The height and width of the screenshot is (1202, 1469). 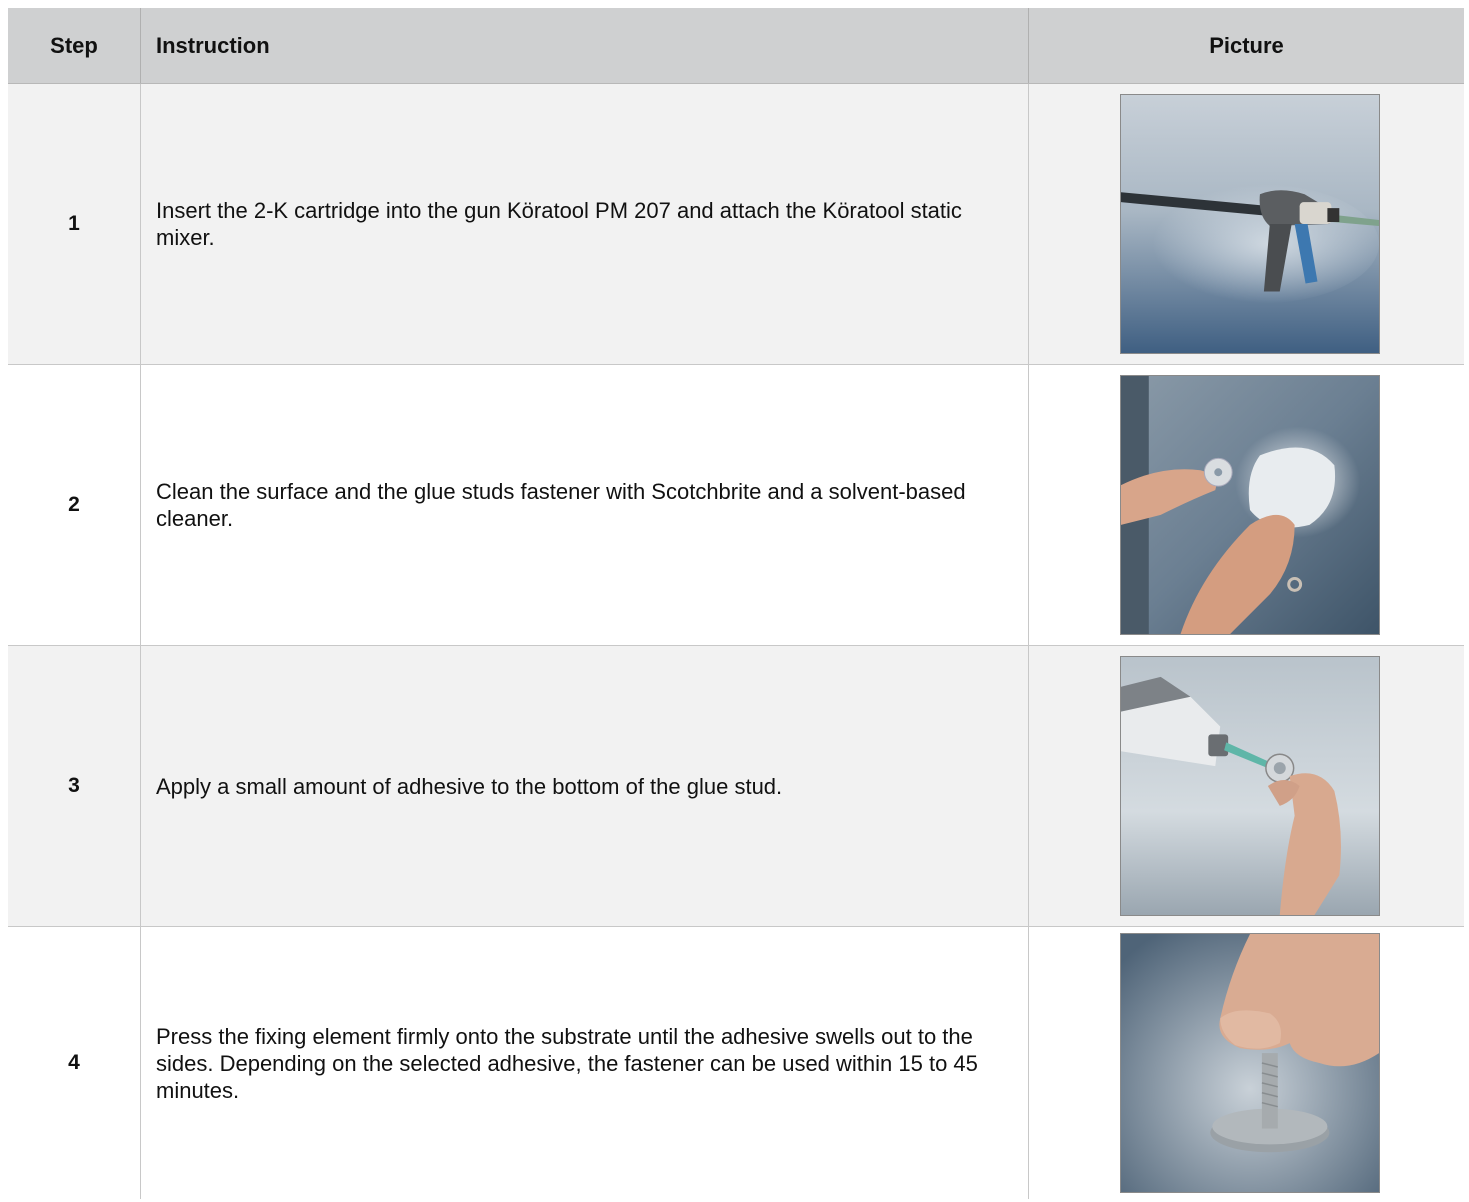 I want to click on step-cell: 4, so click(x=74, y=1063).